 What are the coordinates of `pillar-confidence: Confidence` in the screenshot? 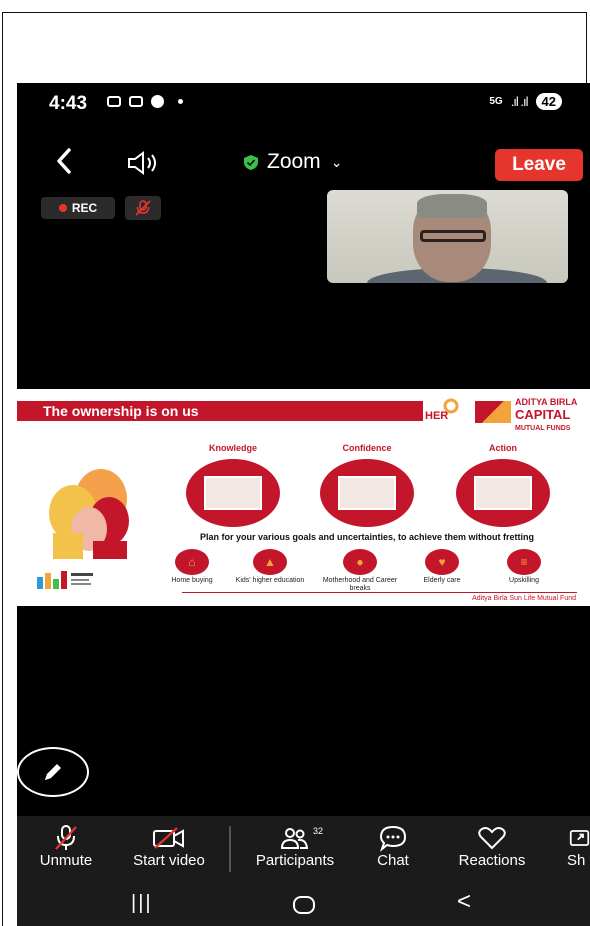 It's located at (367, 485).